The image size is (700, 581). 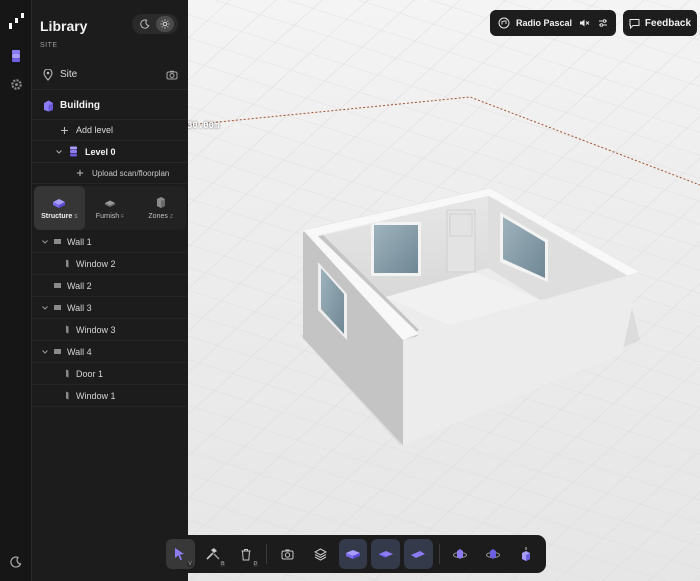 What do you see at coordinates (158, 216) in the screenshot?
I see `tab-zones-label: Zones` at bounding box center [158, 216].